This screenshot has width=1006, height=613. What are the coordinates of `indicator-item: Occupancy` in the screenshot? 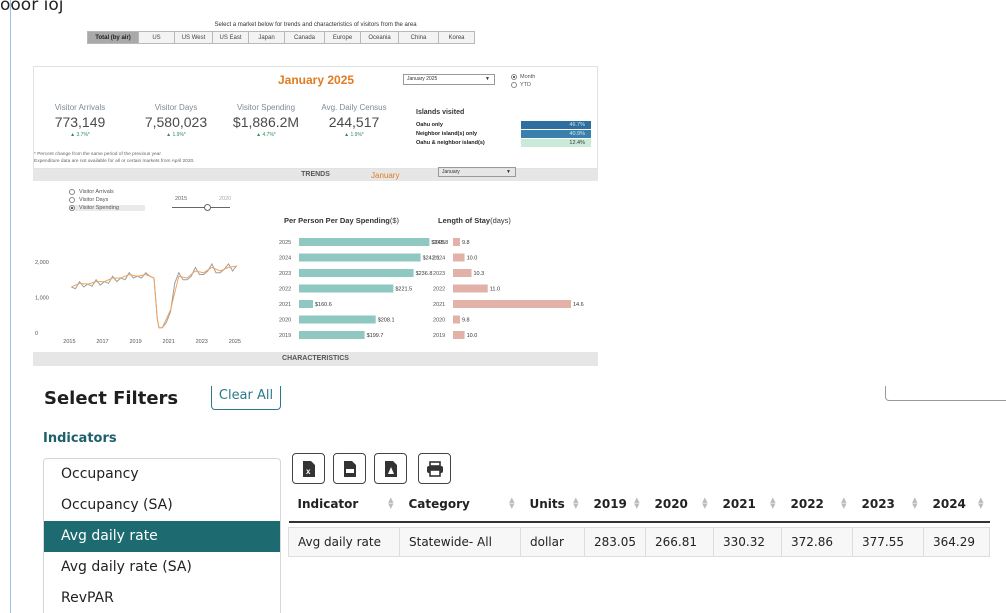 It's located at (162, 474).